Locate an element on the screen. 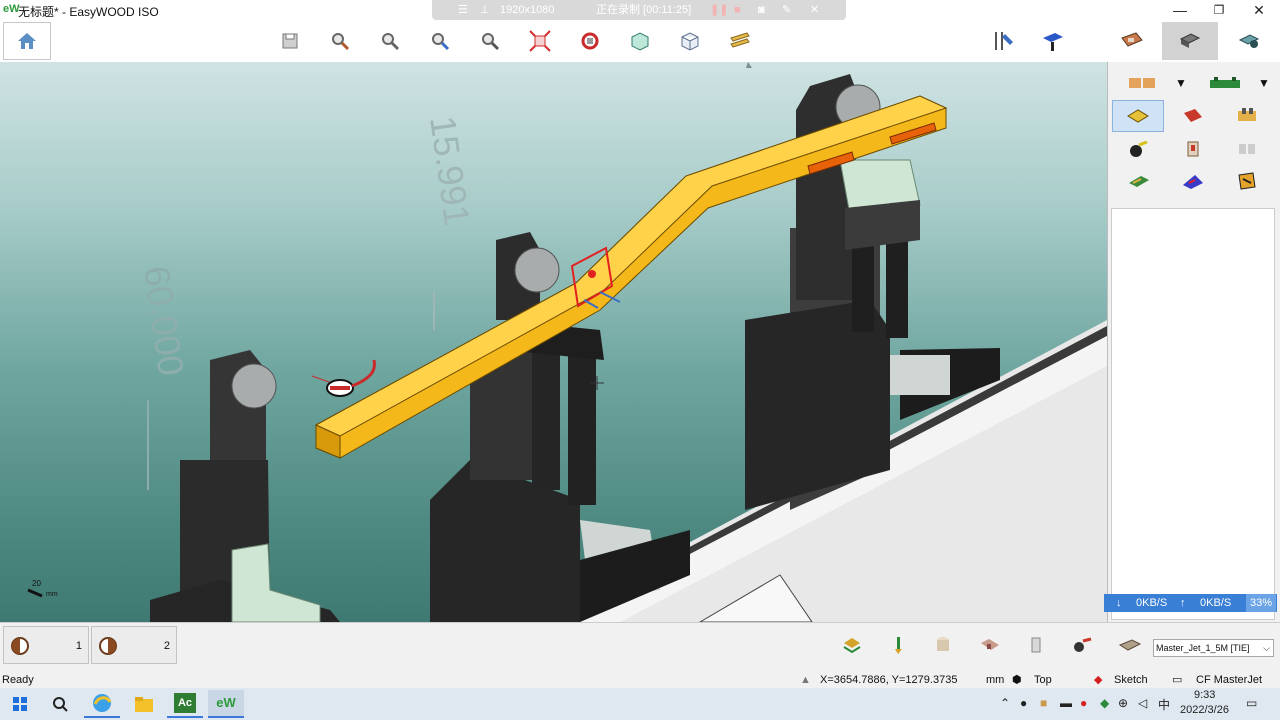 The image size is (1280, 720). chevron-down-icon: ▼ is located at coordinates (1264, 83).